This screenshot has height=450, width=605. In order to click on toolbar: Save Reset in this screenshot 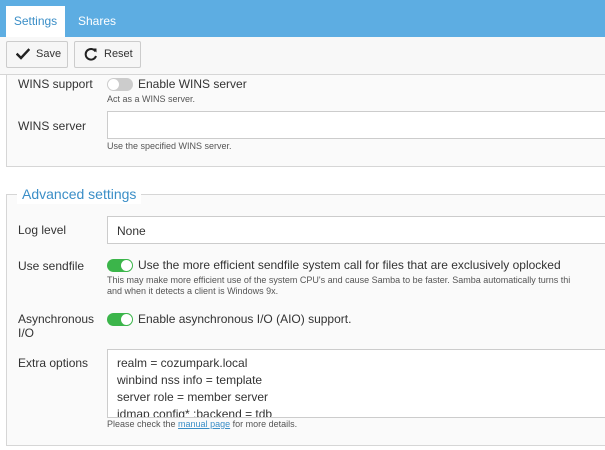, I will do `click(302, 56)`.